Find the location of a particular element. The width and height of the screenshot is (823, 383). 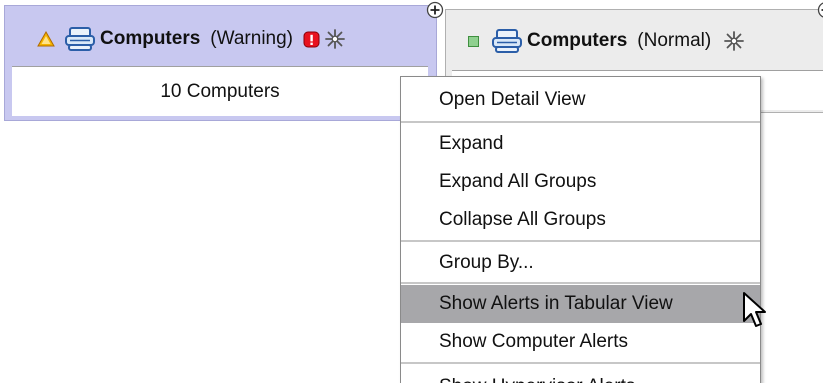

group-header: Computers (Normal) is located at coordinates (634, 41).